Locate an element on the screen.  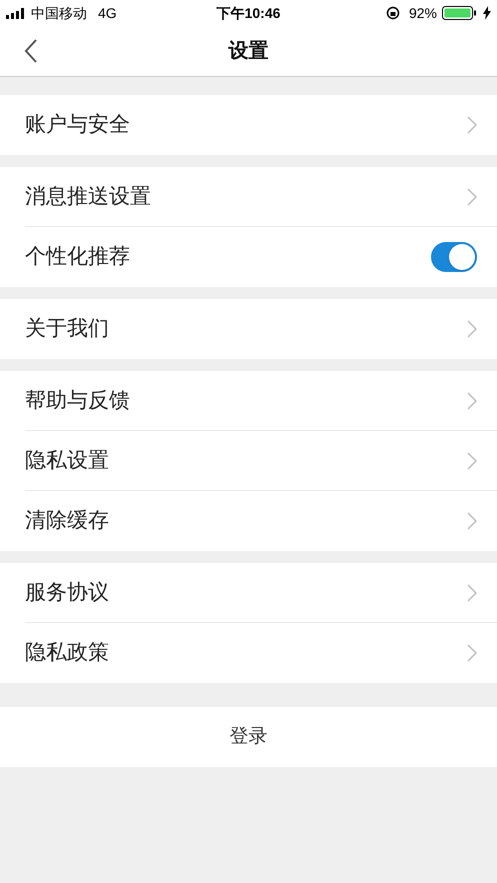
settings-row: 个性化推荐 is located at coordinates (248, 257).